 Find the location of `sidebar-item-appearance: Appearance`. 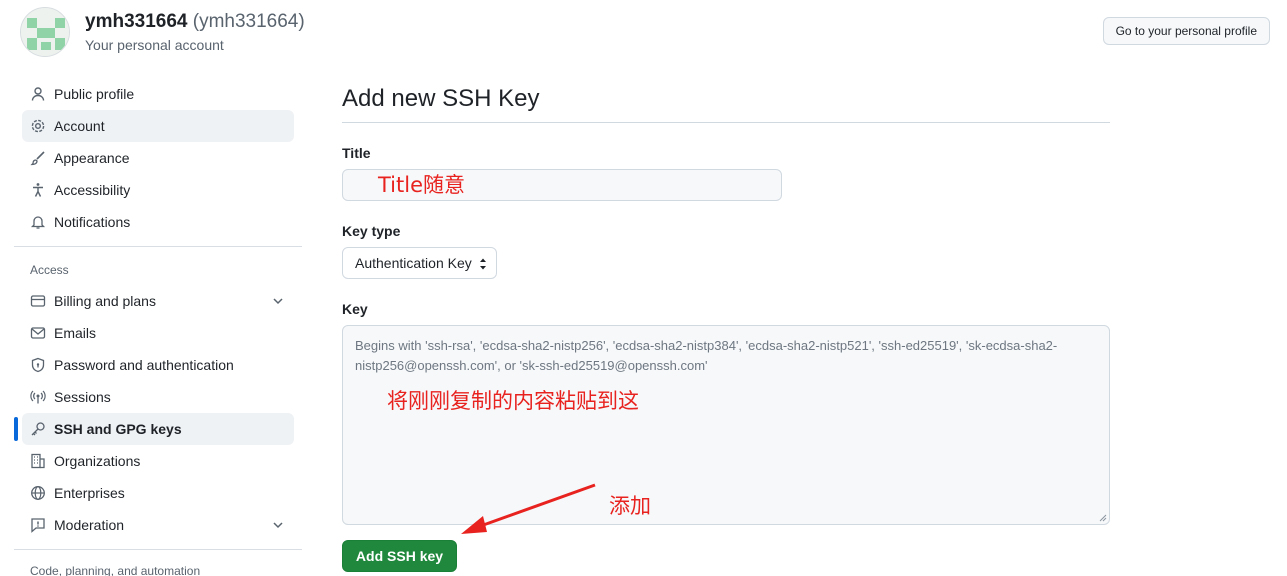

sidebar-item-appearance: Appearance is located at coordinates (158, 158).